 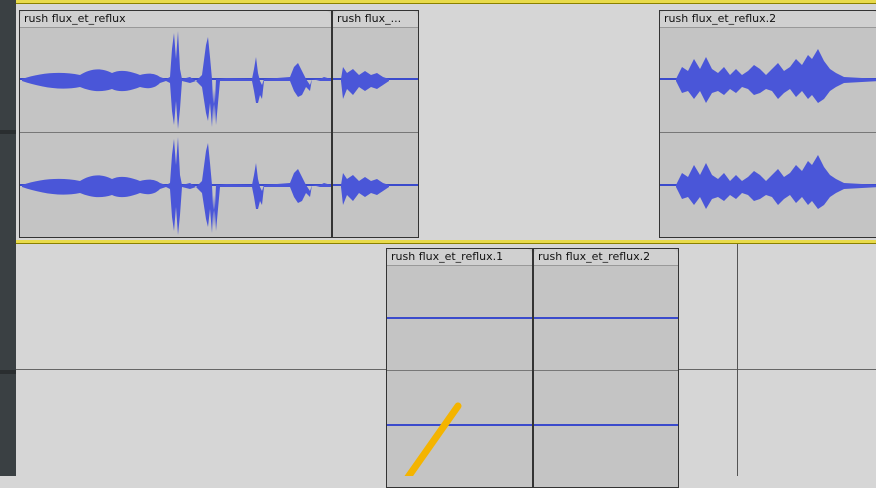 I want to click on audio-clip: rush flux_et_reflux.1, so click(x=459, y=368).